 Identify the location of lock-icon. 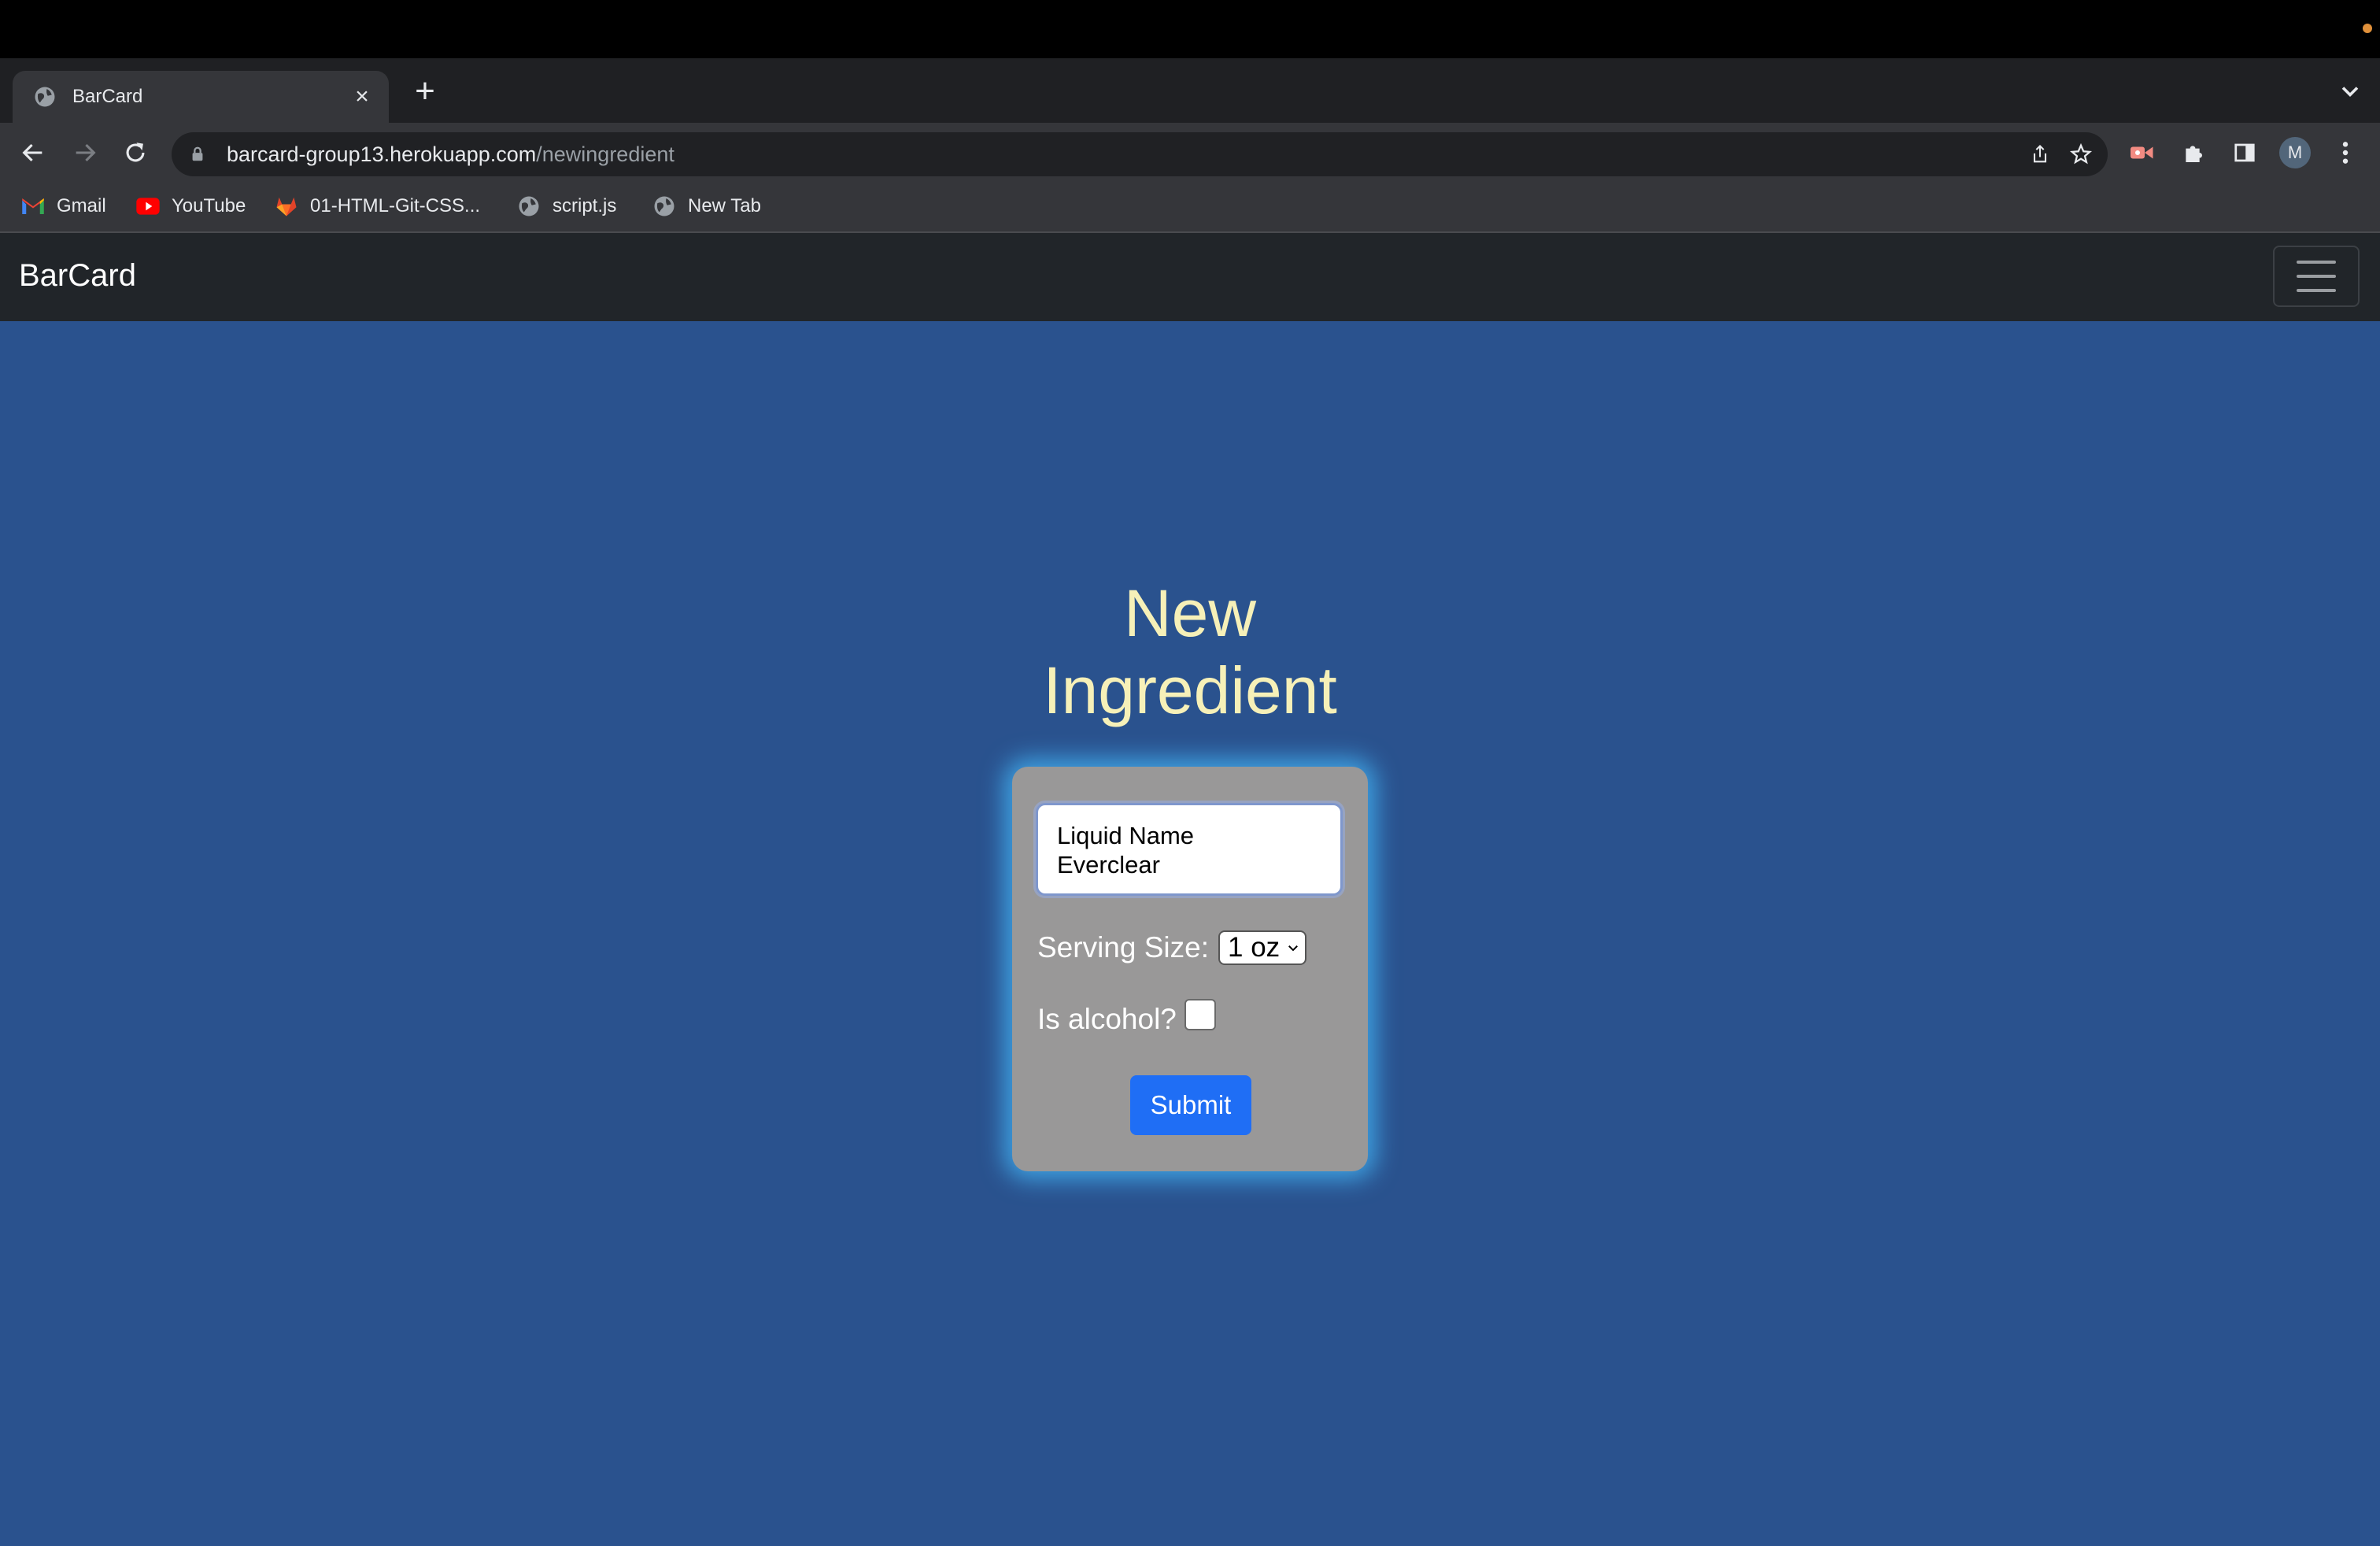
(197, 154).